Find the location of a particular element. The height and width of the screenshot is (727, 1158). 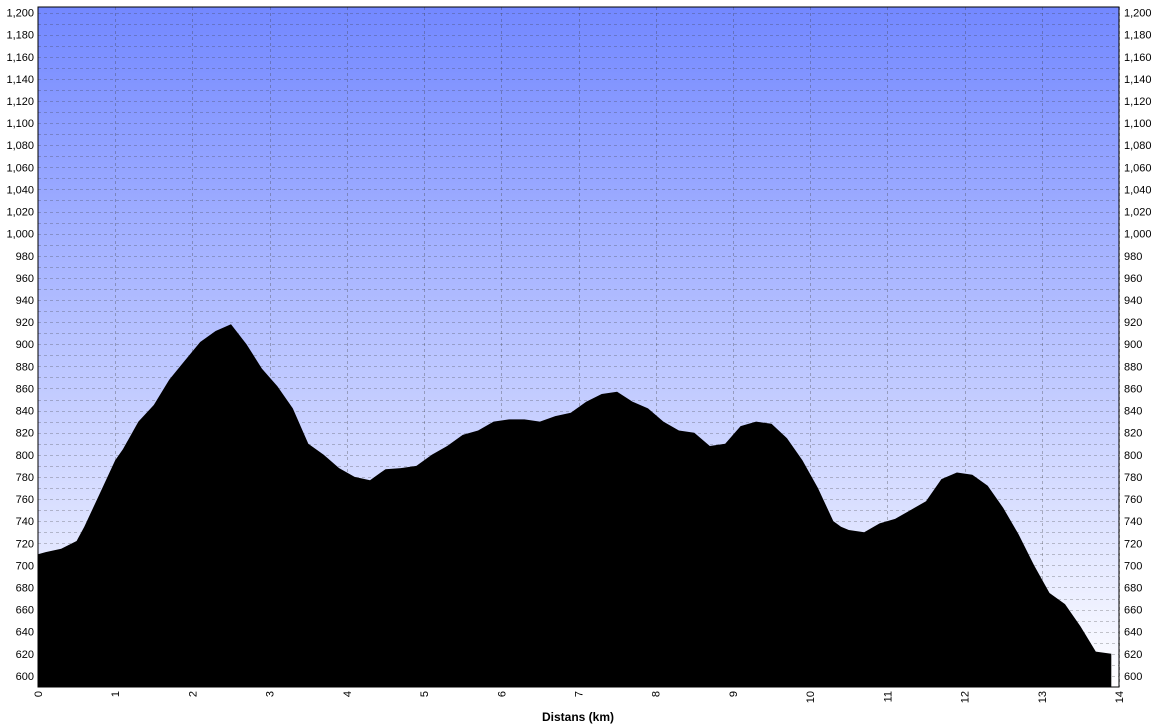

y-tick-label-left: 620 is located at coordinates (25, 655).